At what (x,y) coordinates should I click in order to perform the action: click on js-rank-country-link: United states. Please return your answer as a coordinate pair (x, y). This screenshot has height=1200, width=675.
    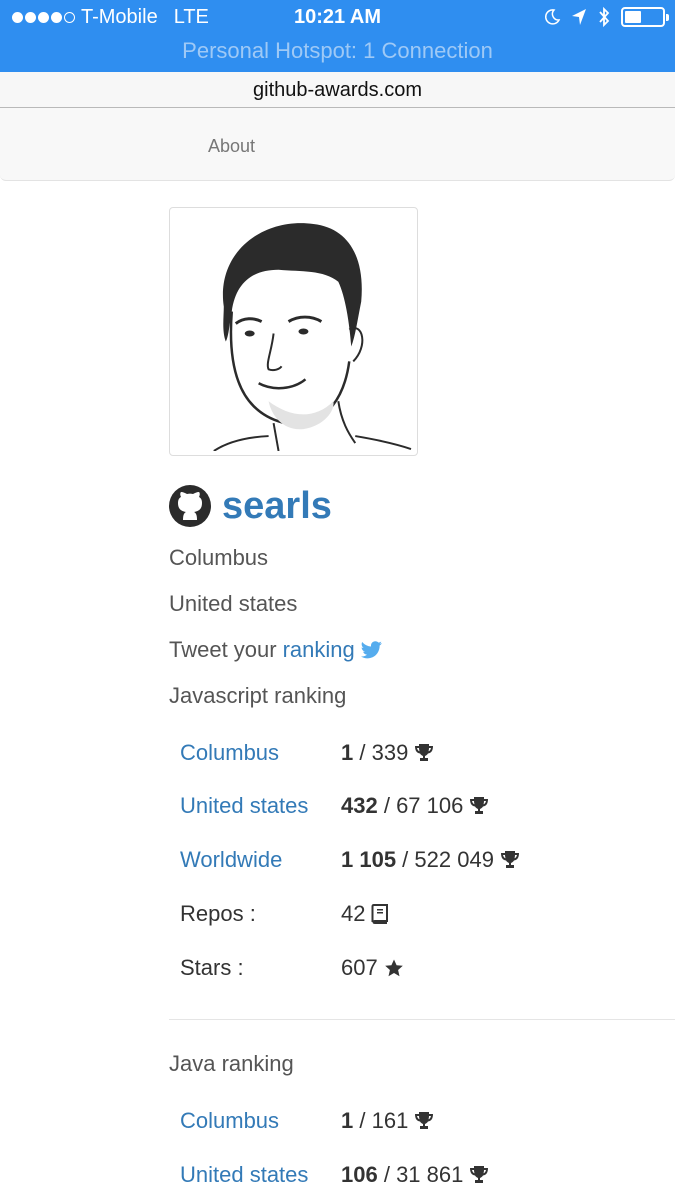
    Looking at the image, I should click on (244, 806).